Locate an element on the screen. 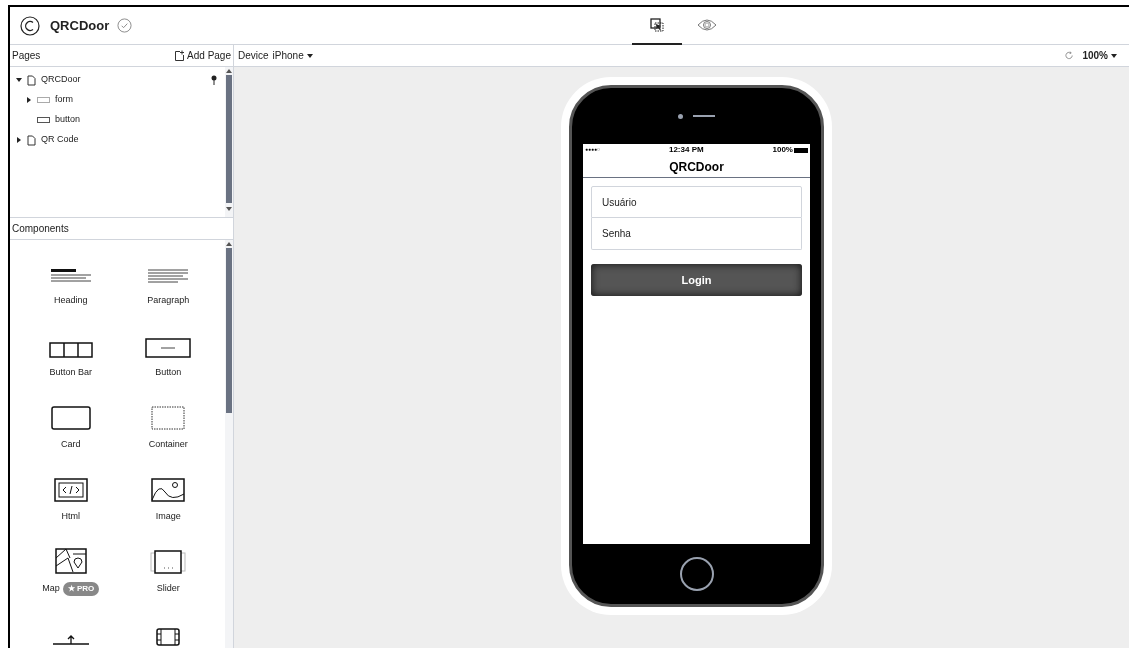 Image resolution: width=1129 pixels, height=648 pixels. tree-item: QRCDoor is located at coordinates (123, 80).